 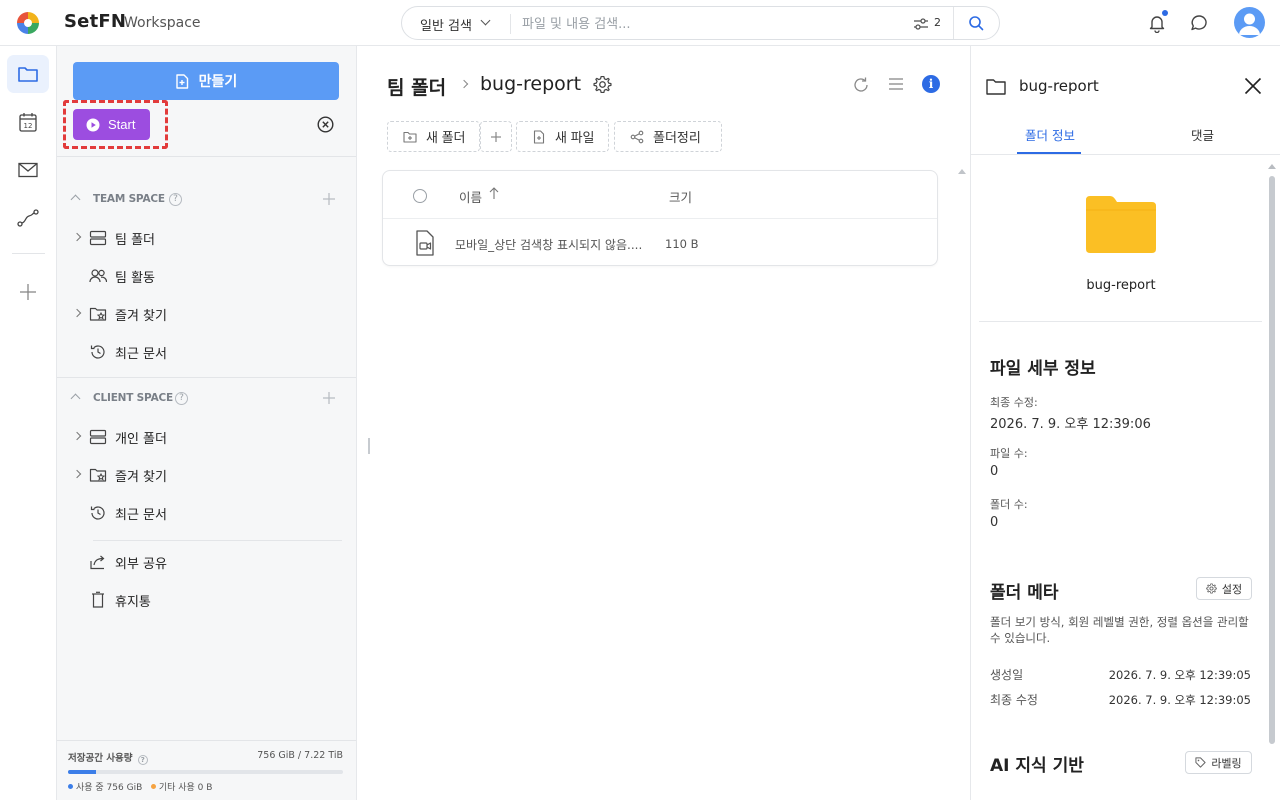 I want to click on folder-plus-icon, so click(x=410, y=137).